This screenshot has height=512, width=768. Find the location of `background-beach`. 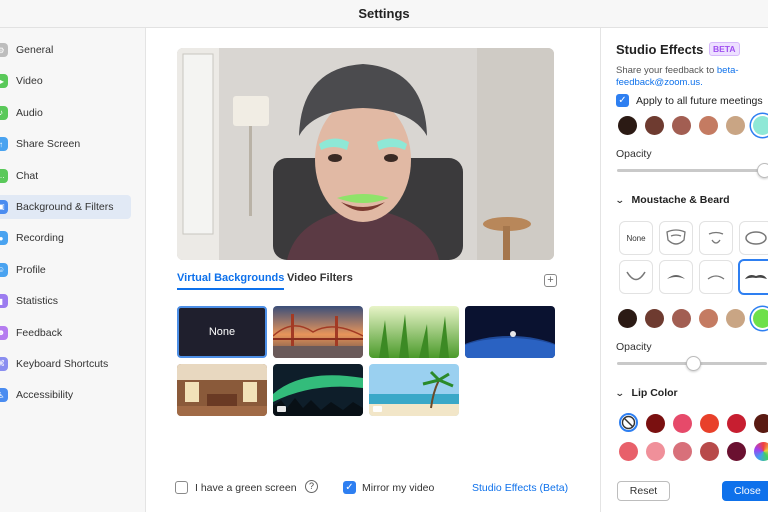

background-beach is located at coordinates (414, 390).